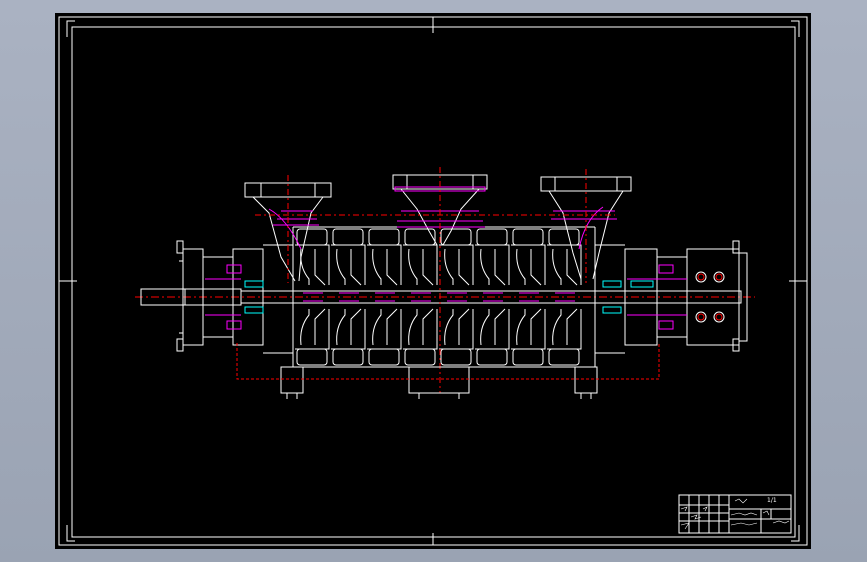 The width and height of the screenshot is (867, 562). Describe the element at coordinates (439, 382) in the screenshot. I see `support-feet` at that location.